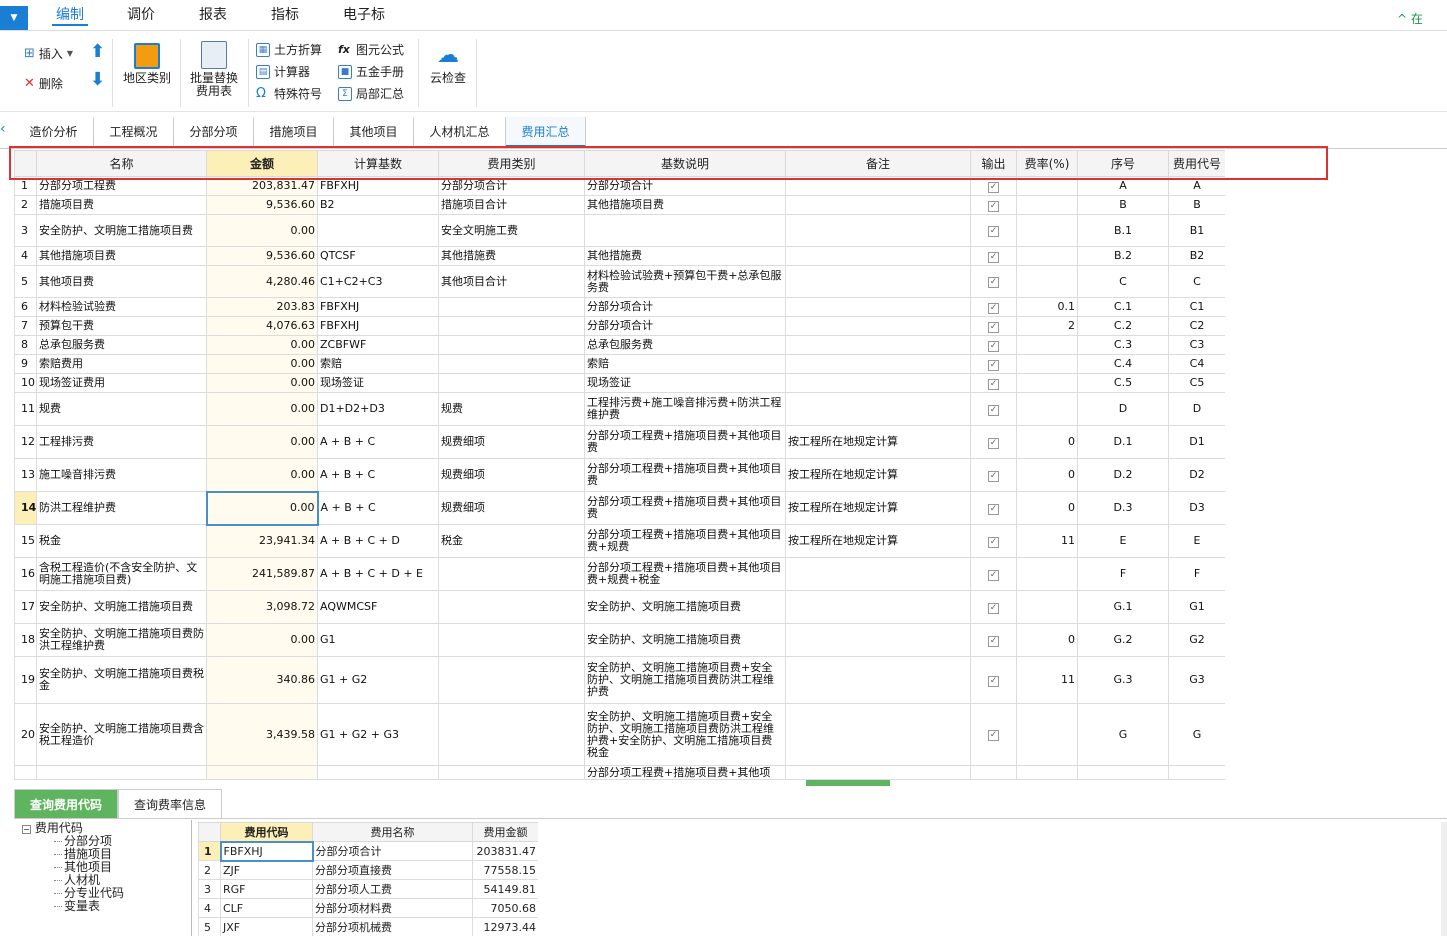  Describe the element at coordinates (1123, 475) in the screenshot. I see `cell-seq: D.2` at that location.